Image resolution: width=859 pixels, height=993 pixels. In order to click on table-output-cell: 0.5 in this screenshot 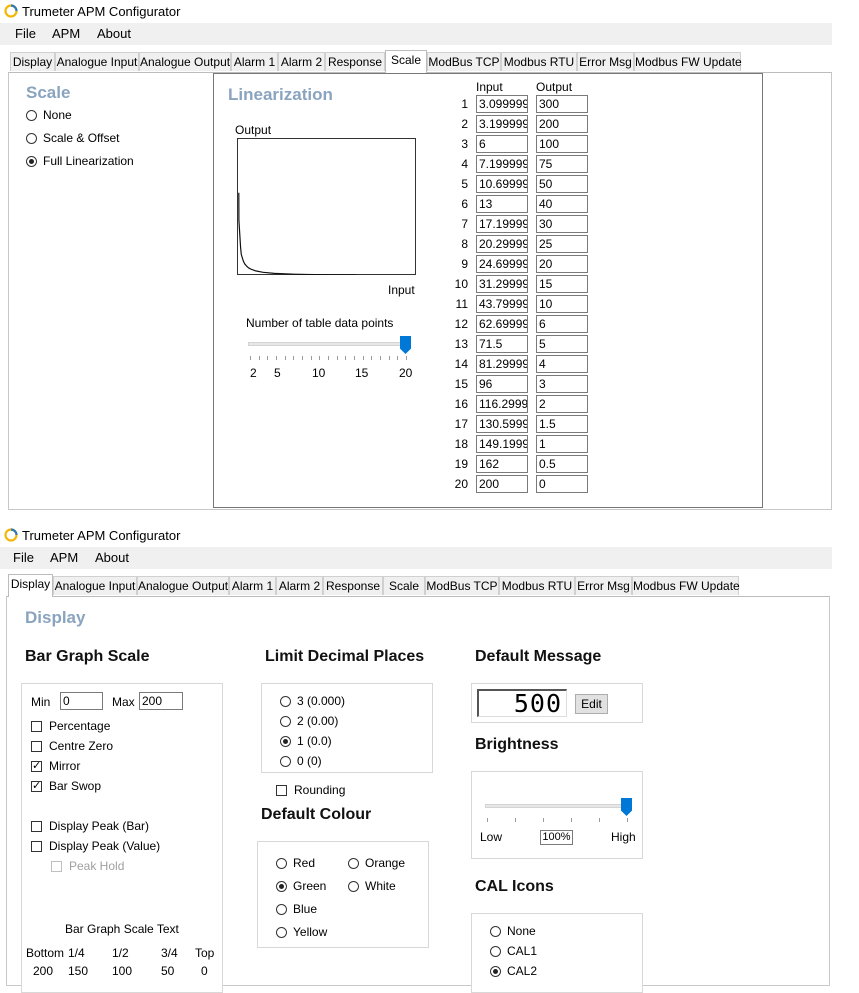, I will do `click(562, 464)`.